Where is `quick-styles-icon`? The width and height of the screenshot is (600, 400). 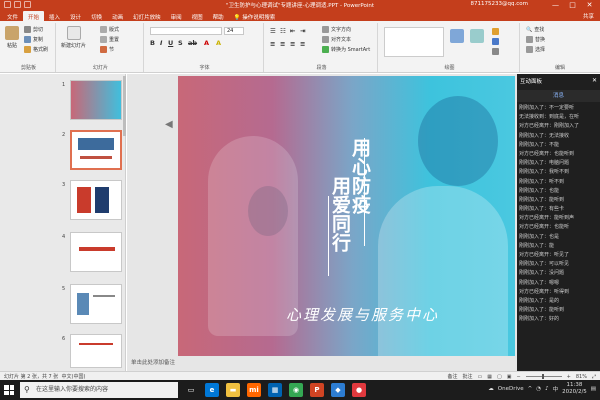
quick-styles-icon is located at coordinates (477, 36).